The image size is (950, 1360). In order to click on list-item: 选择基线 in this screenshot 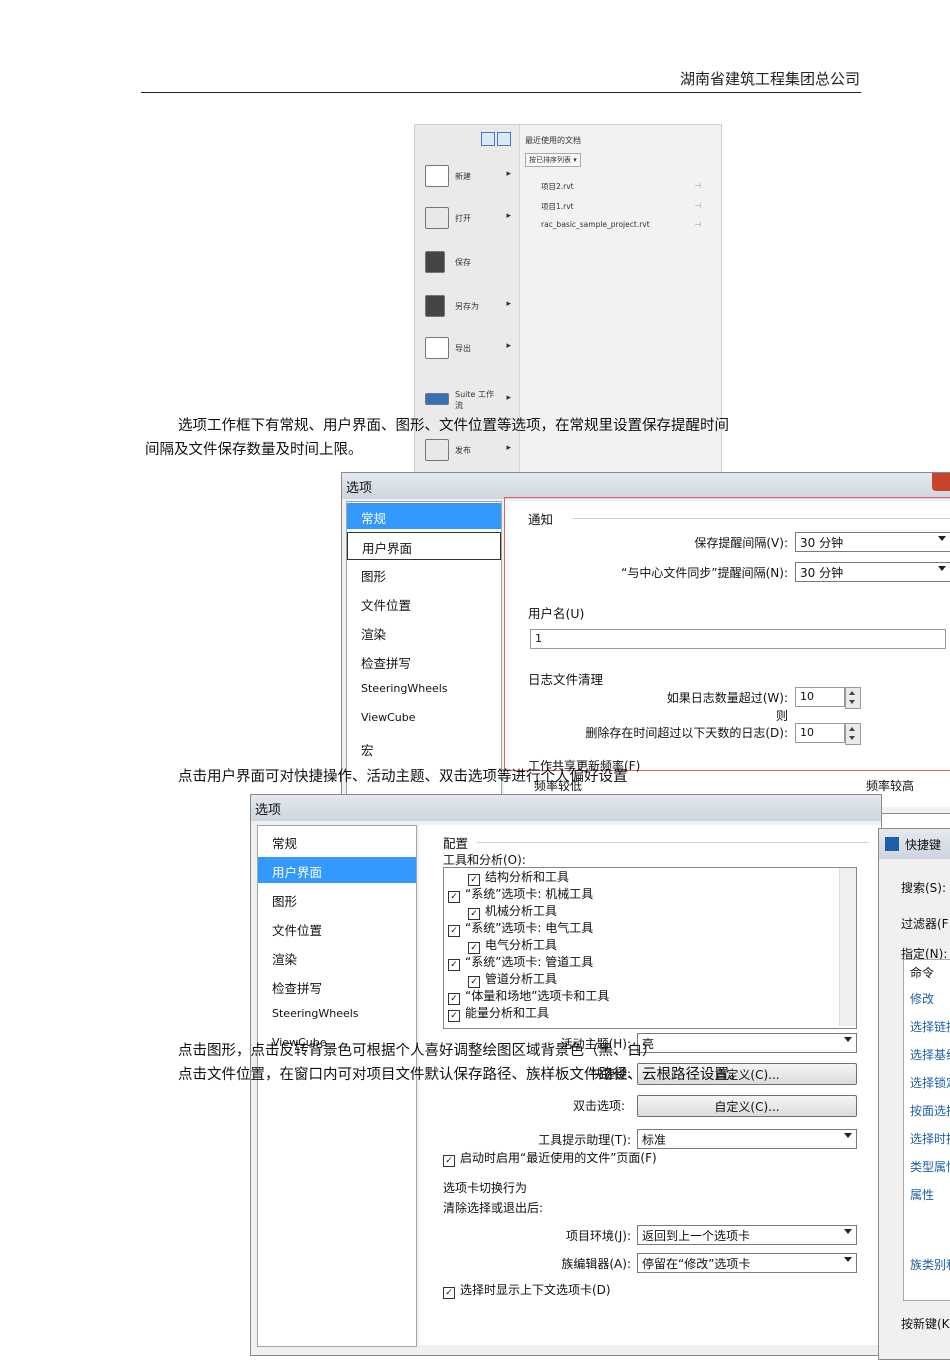, I will do `click(930, 1054)`.